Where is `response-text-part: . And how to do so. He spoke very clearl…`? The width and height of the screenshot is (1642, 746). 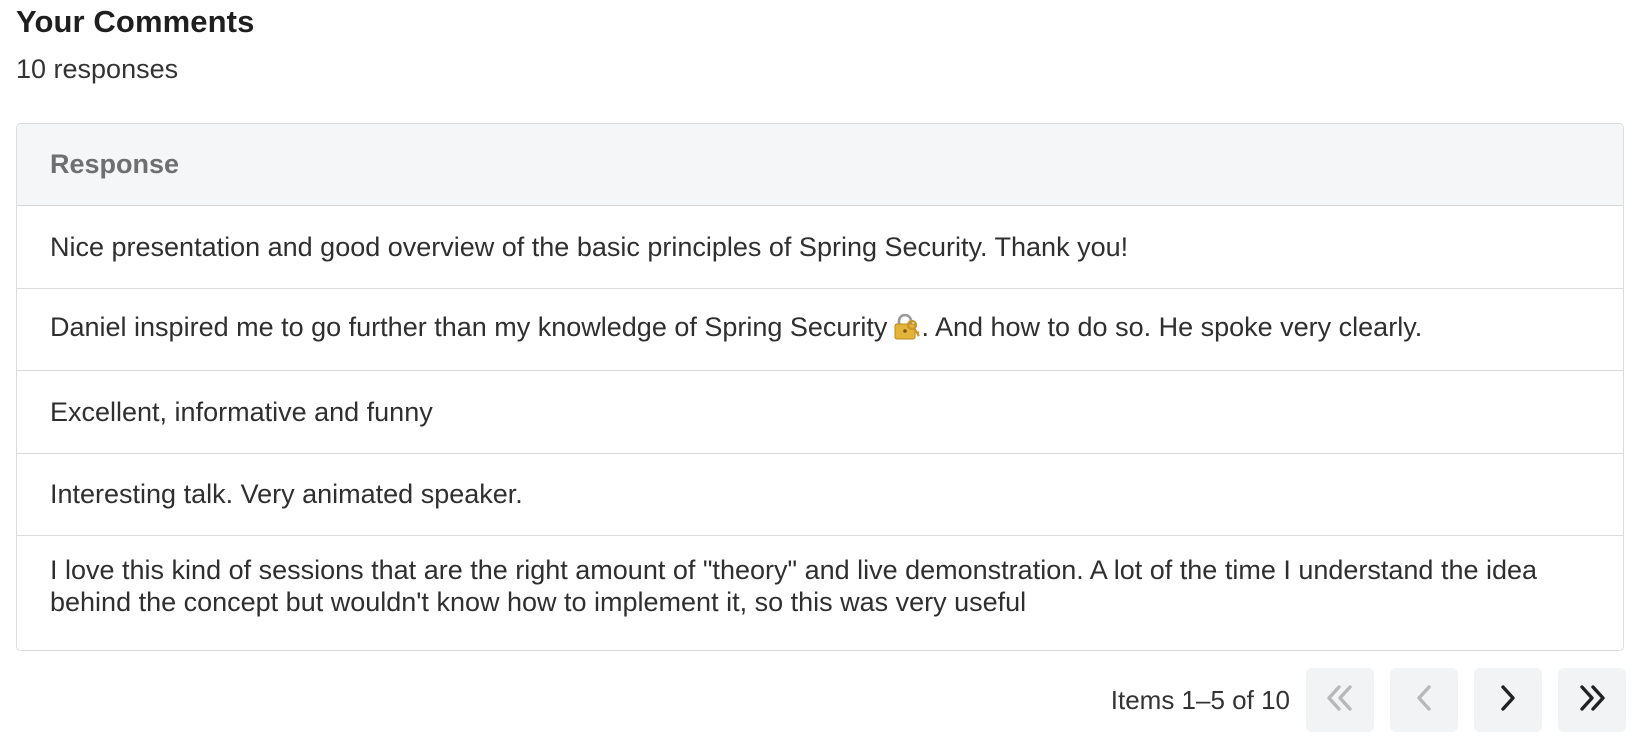
response-text-part: . And how to do so. He spoke very clearl… is located at coordinates (1172, 327).